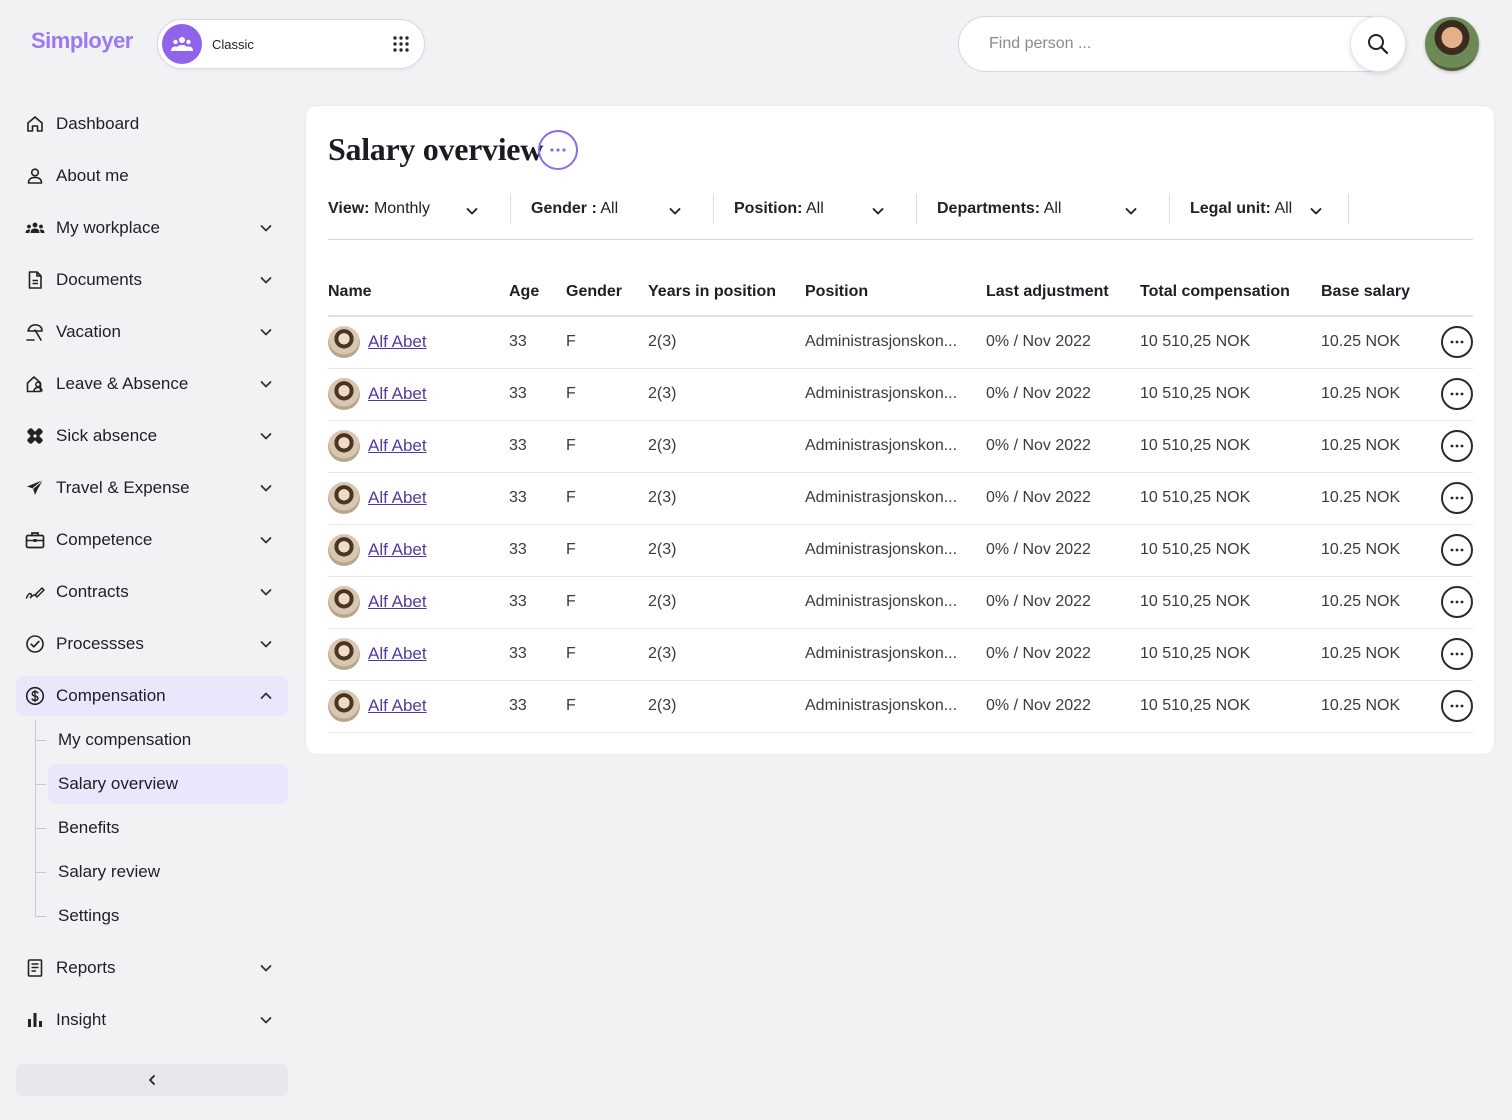 Image resolution: width=1512 pixels, height=1120 pixels. Describe the element at coordinates (418, 292) in the screenshot. I see `column-header-name: Name` at that location.